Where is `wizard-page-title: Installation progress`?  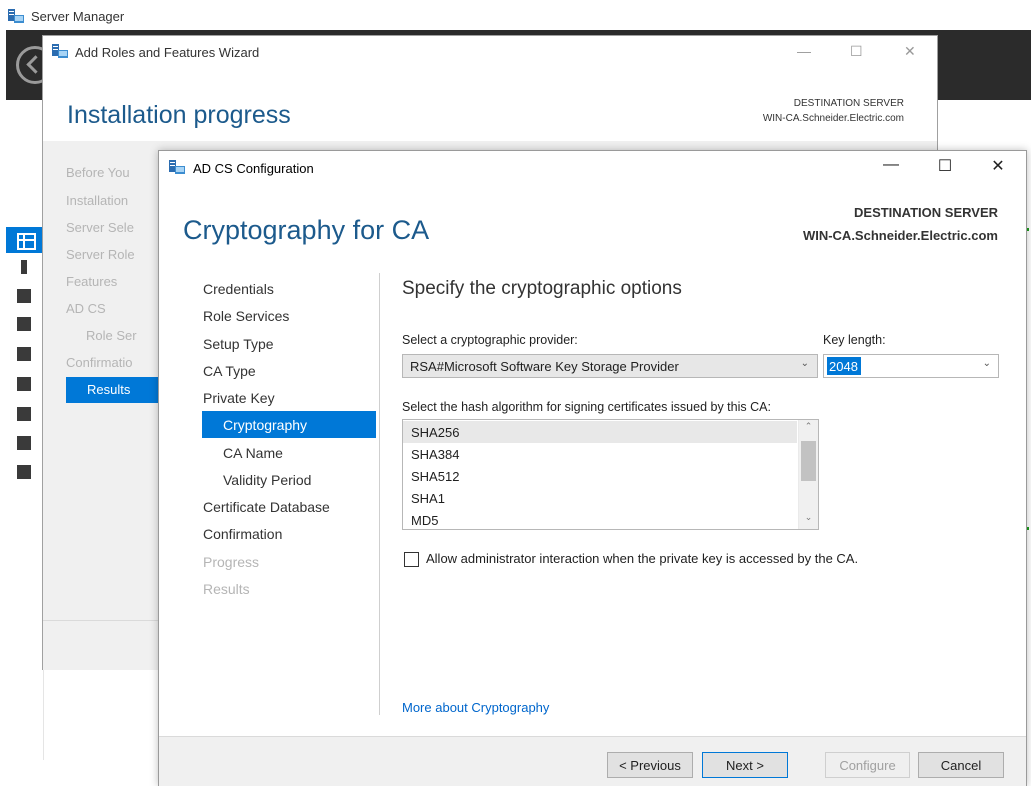
wizard-page-title: Installation progress is located at coordinates (179, 115).